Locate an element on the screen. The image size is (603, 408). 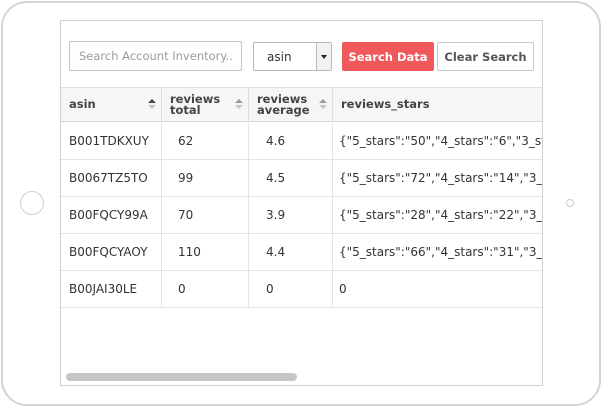
table-cell-reviews-average: 4.6 is located at coordinates (291, 141).